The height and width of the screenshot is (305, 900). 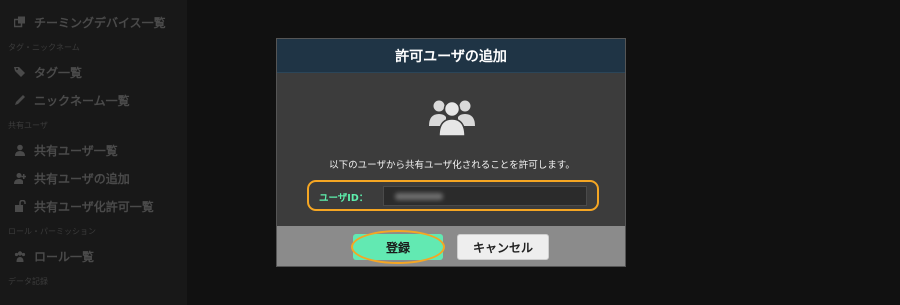 I want to click on dialog-title: 許可ユーザの追加, so click(x=451, y=56).